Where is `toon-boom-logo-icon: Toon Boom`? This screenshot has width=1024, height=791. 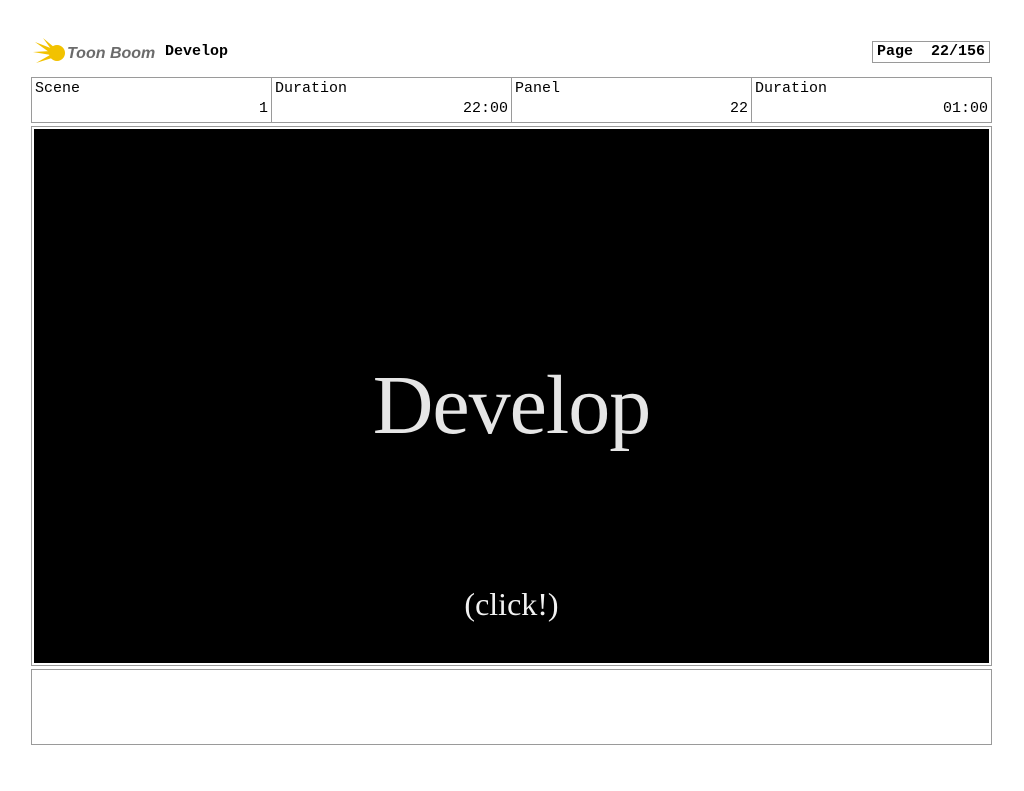
toon-boom-logo-icon: Toon Boom is located at coordinates (95, 52).